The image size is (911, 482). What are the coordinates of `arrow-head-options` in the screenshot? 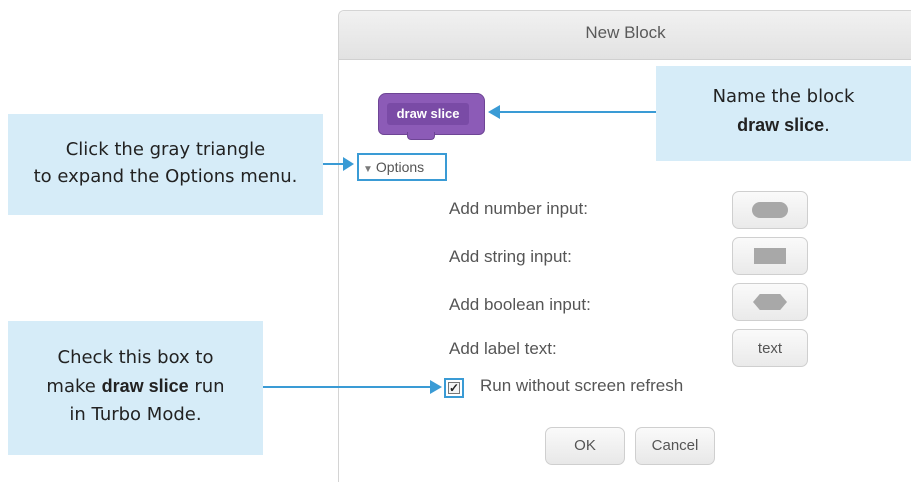 It's located at (348, 164).